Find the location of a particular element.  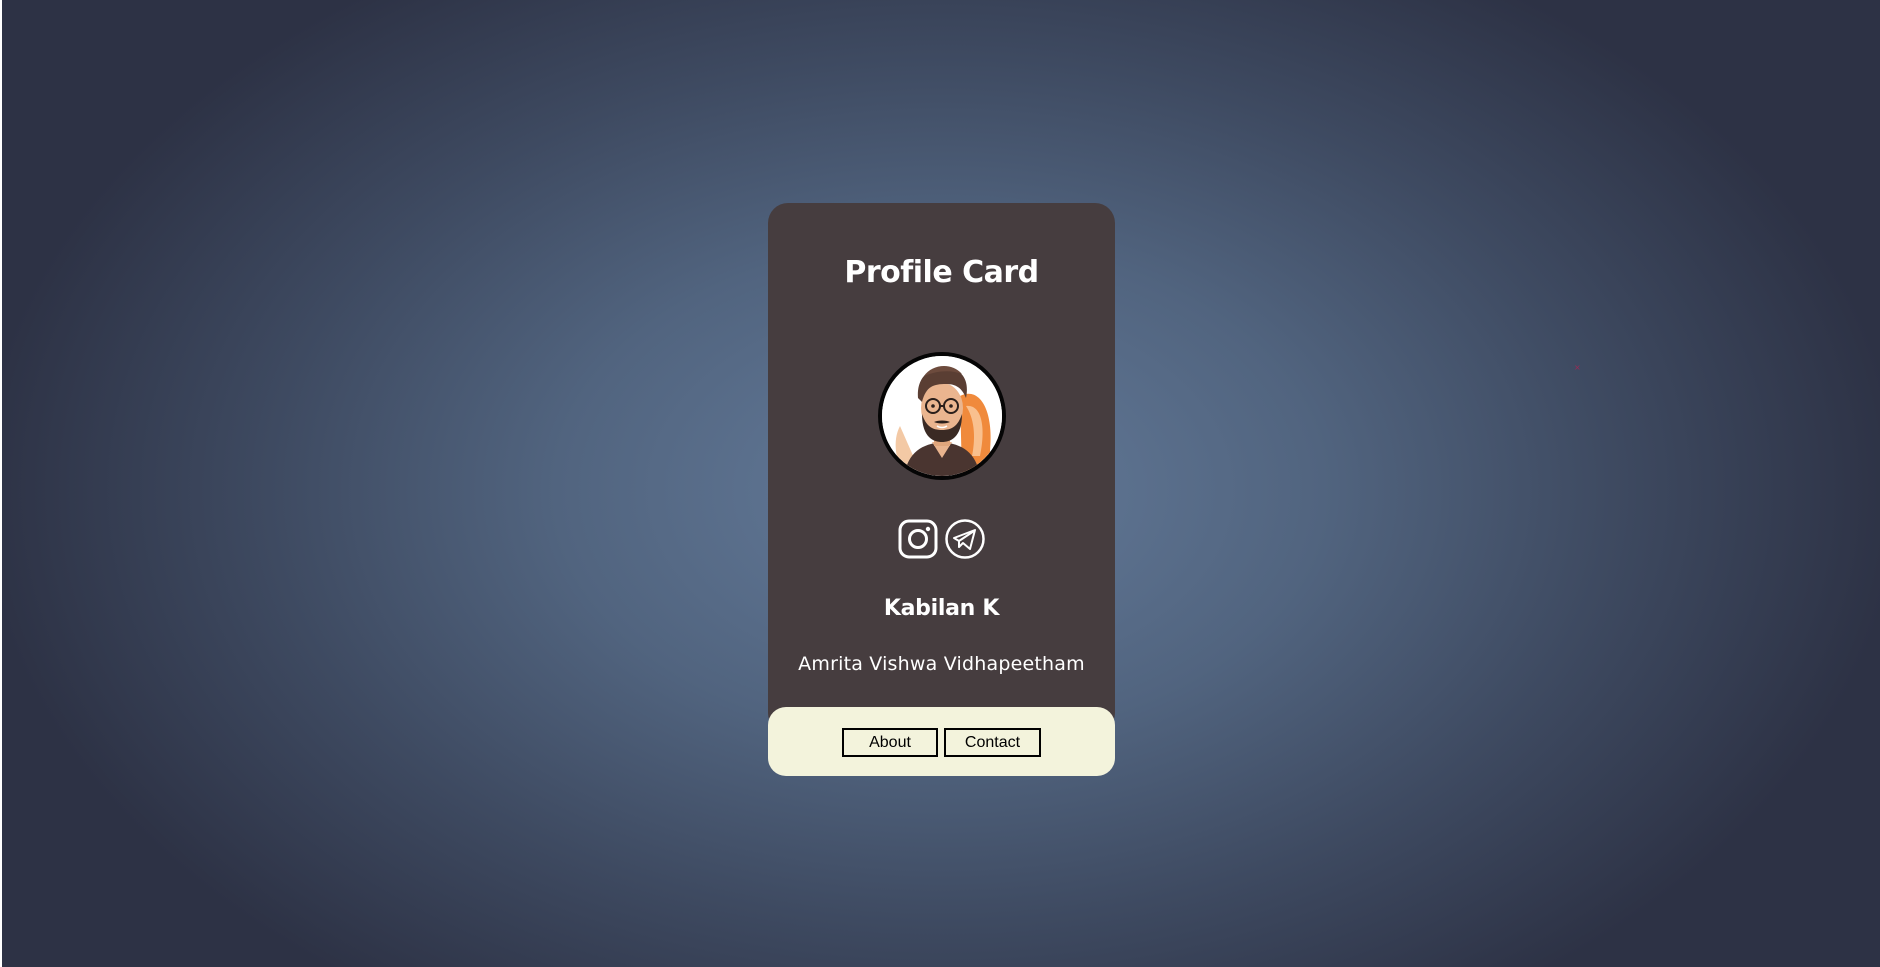

card-title: Profile Card is located at coordinates (941, 272).